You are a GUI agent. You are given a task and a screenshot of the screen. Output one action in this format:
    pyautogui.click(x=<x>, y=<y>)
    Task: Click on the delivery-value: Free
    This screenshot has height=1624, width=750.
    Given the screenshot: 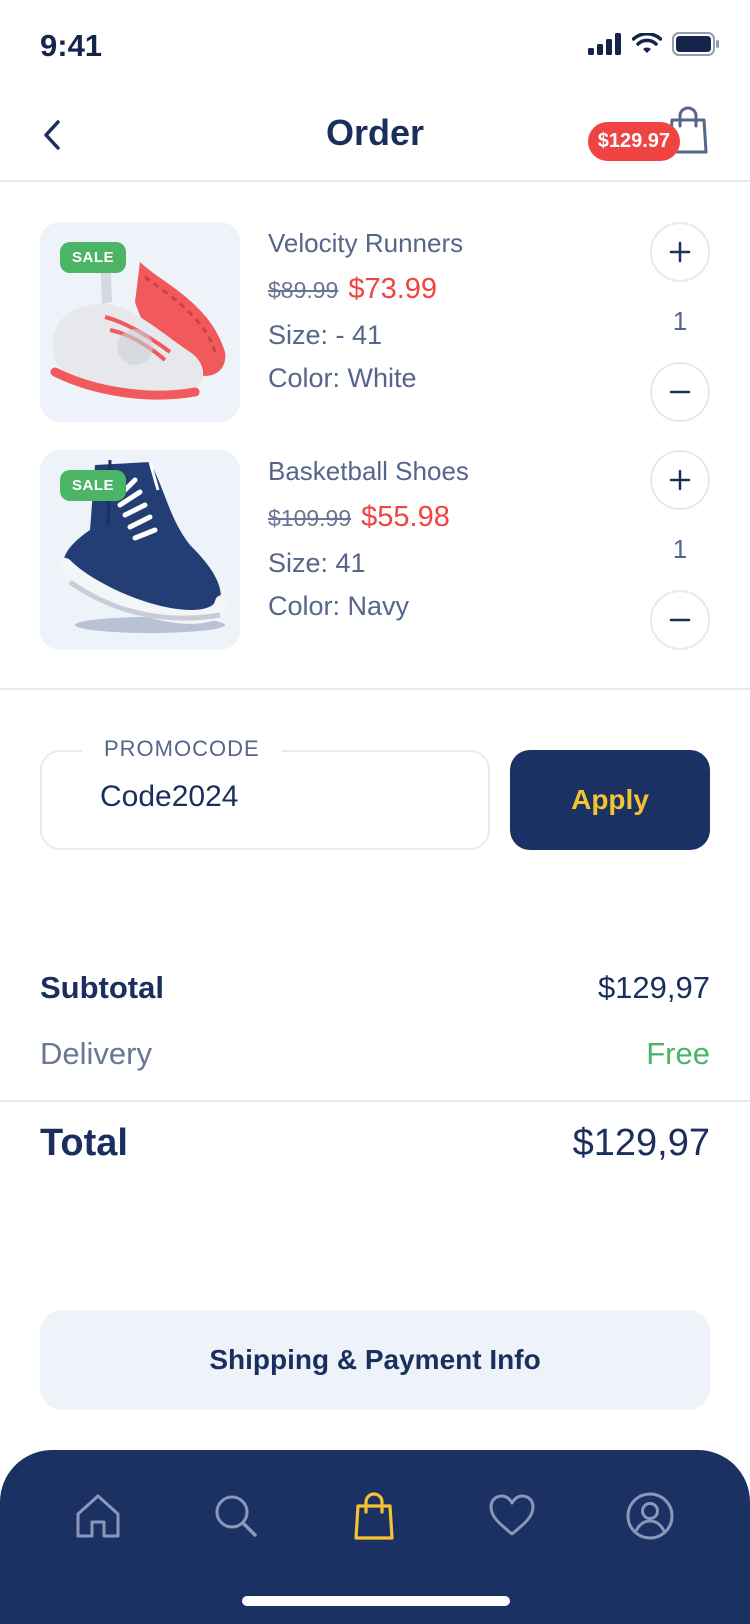 What is the action you would take?
    pyautogui.click(x=678, y=1053)
    